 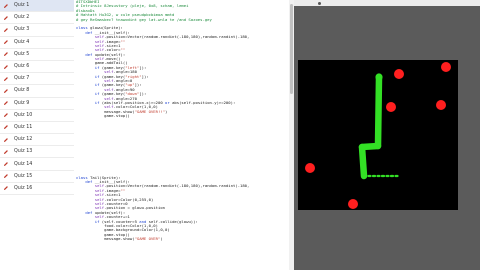 What do you see at coordinates (37, 6) in the screenshot?
I see `sidebar-item-quiz-1: Quiz 1` at bounding box center [37, 6].